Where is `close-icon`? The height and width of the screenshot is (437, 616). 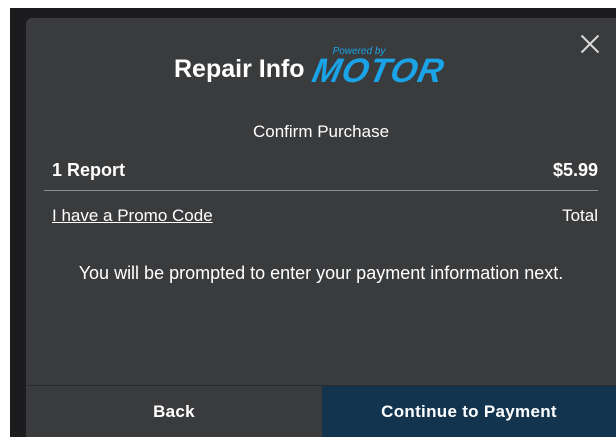
close-icon is located at coordinates (590, 44).